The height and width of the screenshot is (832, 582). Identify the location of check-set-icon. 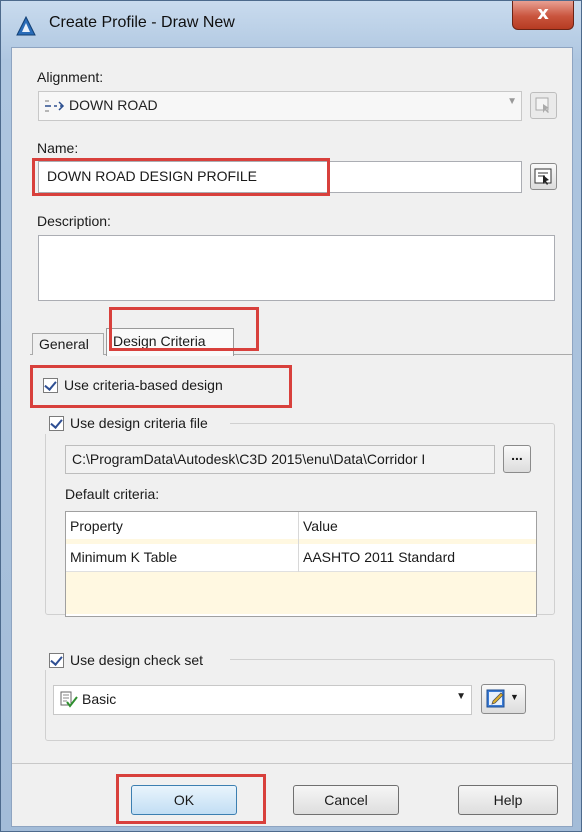
(69, 699).